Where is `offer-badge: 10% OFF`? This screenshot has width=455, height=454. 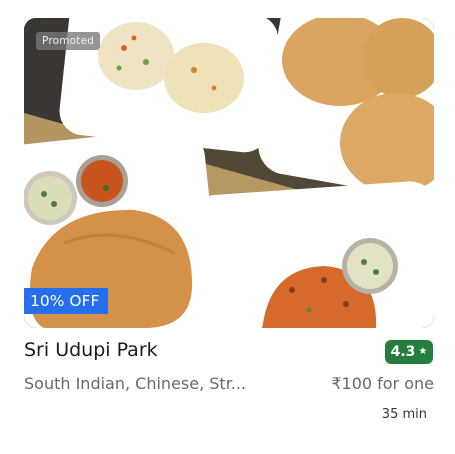
offer-badge: 10% OFF is located at coordinates (66, 301).